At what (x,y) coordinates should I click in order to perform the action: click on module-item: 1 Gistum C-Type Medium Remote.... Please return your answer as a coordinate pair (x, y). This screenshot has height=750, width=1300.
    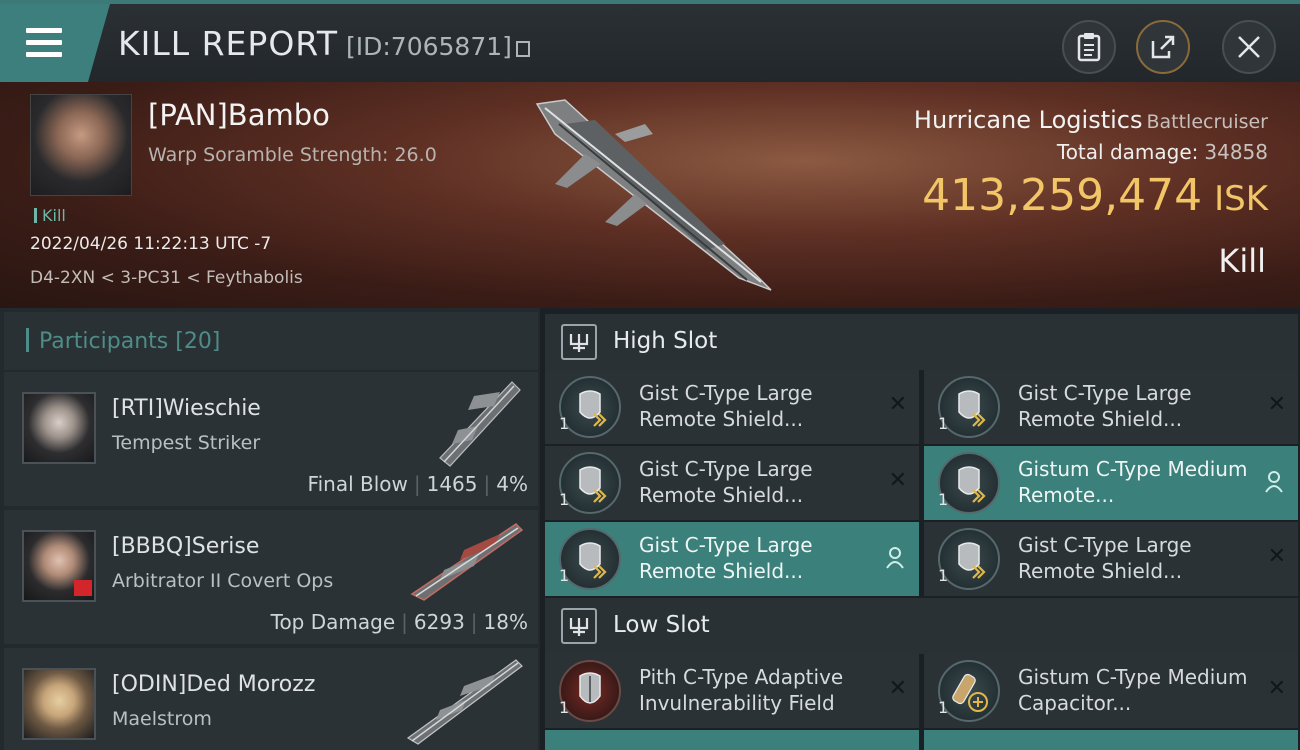
    Looking at the image, I should click on (1111, 483).